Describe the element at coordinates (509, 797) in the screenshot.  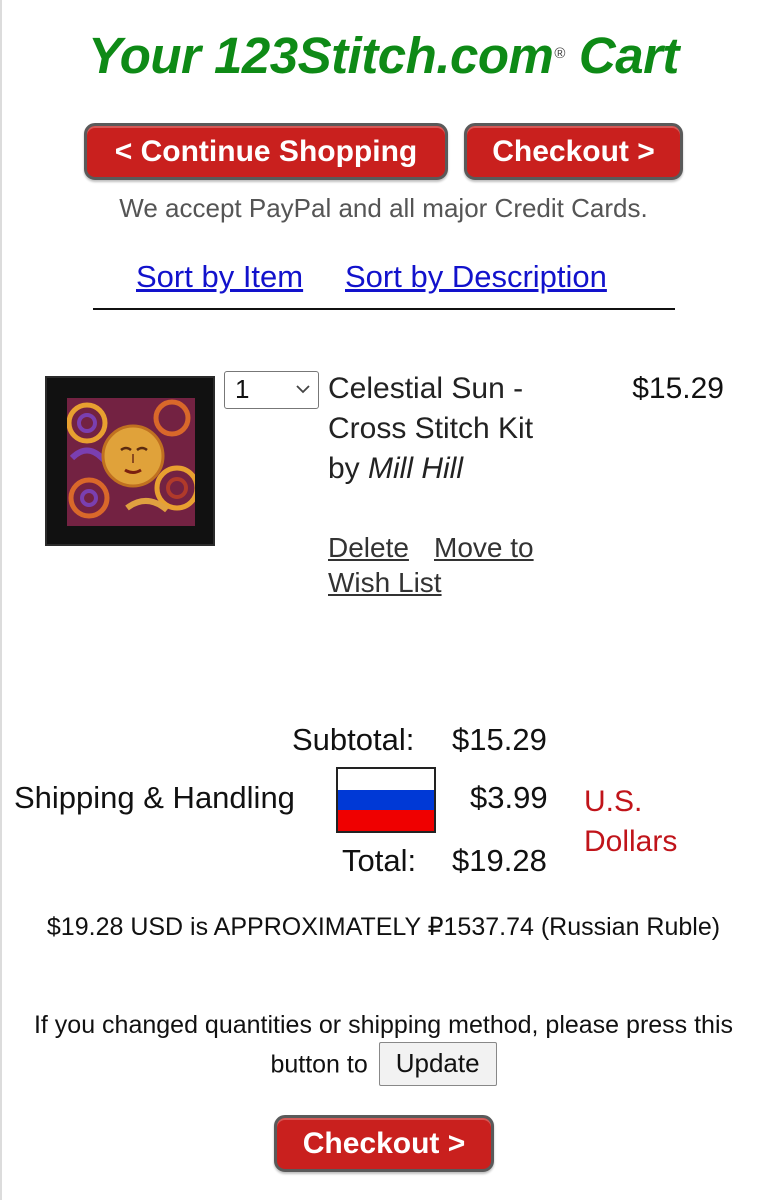
I see `shipping-value: $3.99` at that location.